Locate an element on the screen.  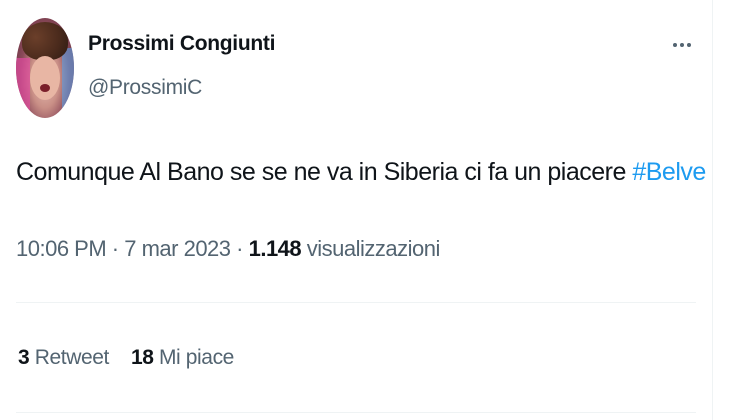
tweet-stats: 3 Retweet 18 Mi piace is located at coordinates (126, 358).